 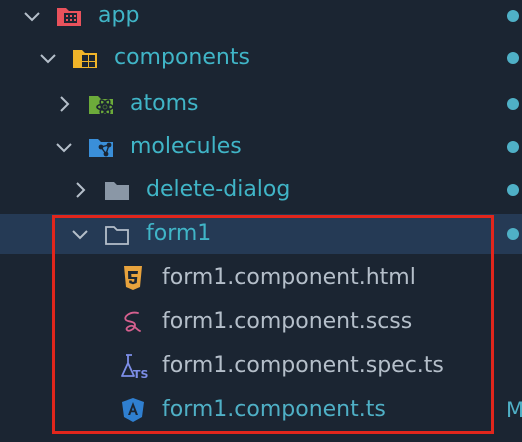 I want to click on tree-item-label: atoms, so click(x=164, y=103).